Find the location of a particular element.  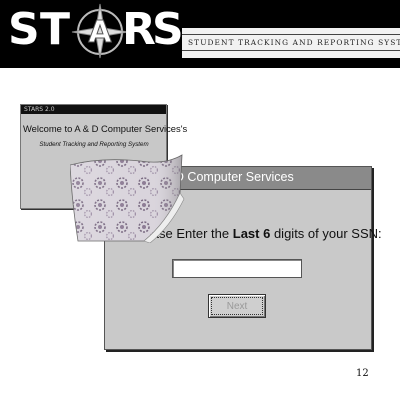

subtitle-bar: STUDENT TRACKING AND REPORTING SYSTEM is located at coordinates (291, 43).